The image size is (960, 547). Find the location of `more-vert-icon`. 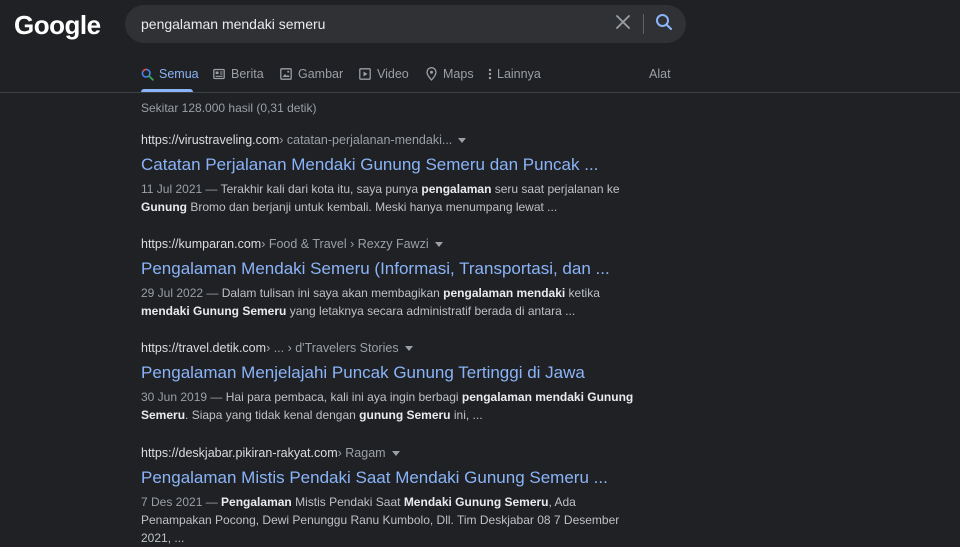

more-vert-icon is located at coordinates (490, 74).